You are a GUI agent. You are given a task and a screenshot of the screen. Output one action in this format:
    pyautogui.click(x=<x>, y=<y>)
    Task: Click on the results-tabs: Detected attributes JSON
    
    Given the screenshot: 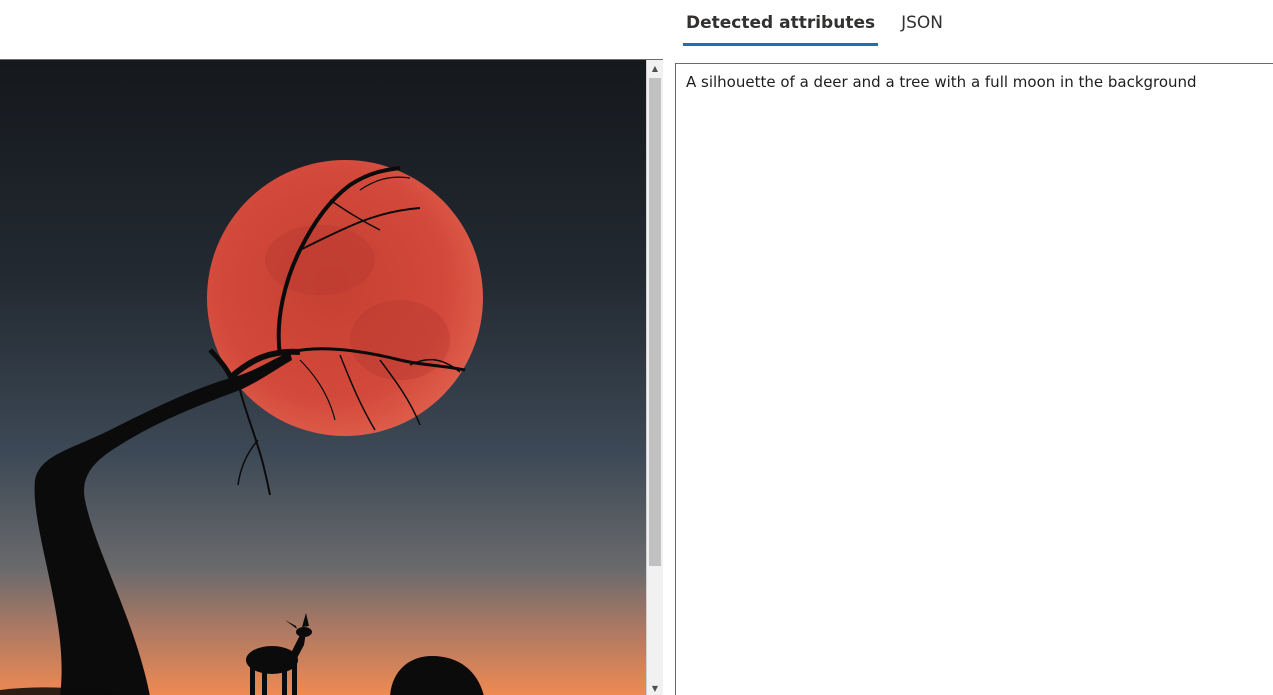 What is the action you would take?
    pyautogui.click(x=814, y=23)
    